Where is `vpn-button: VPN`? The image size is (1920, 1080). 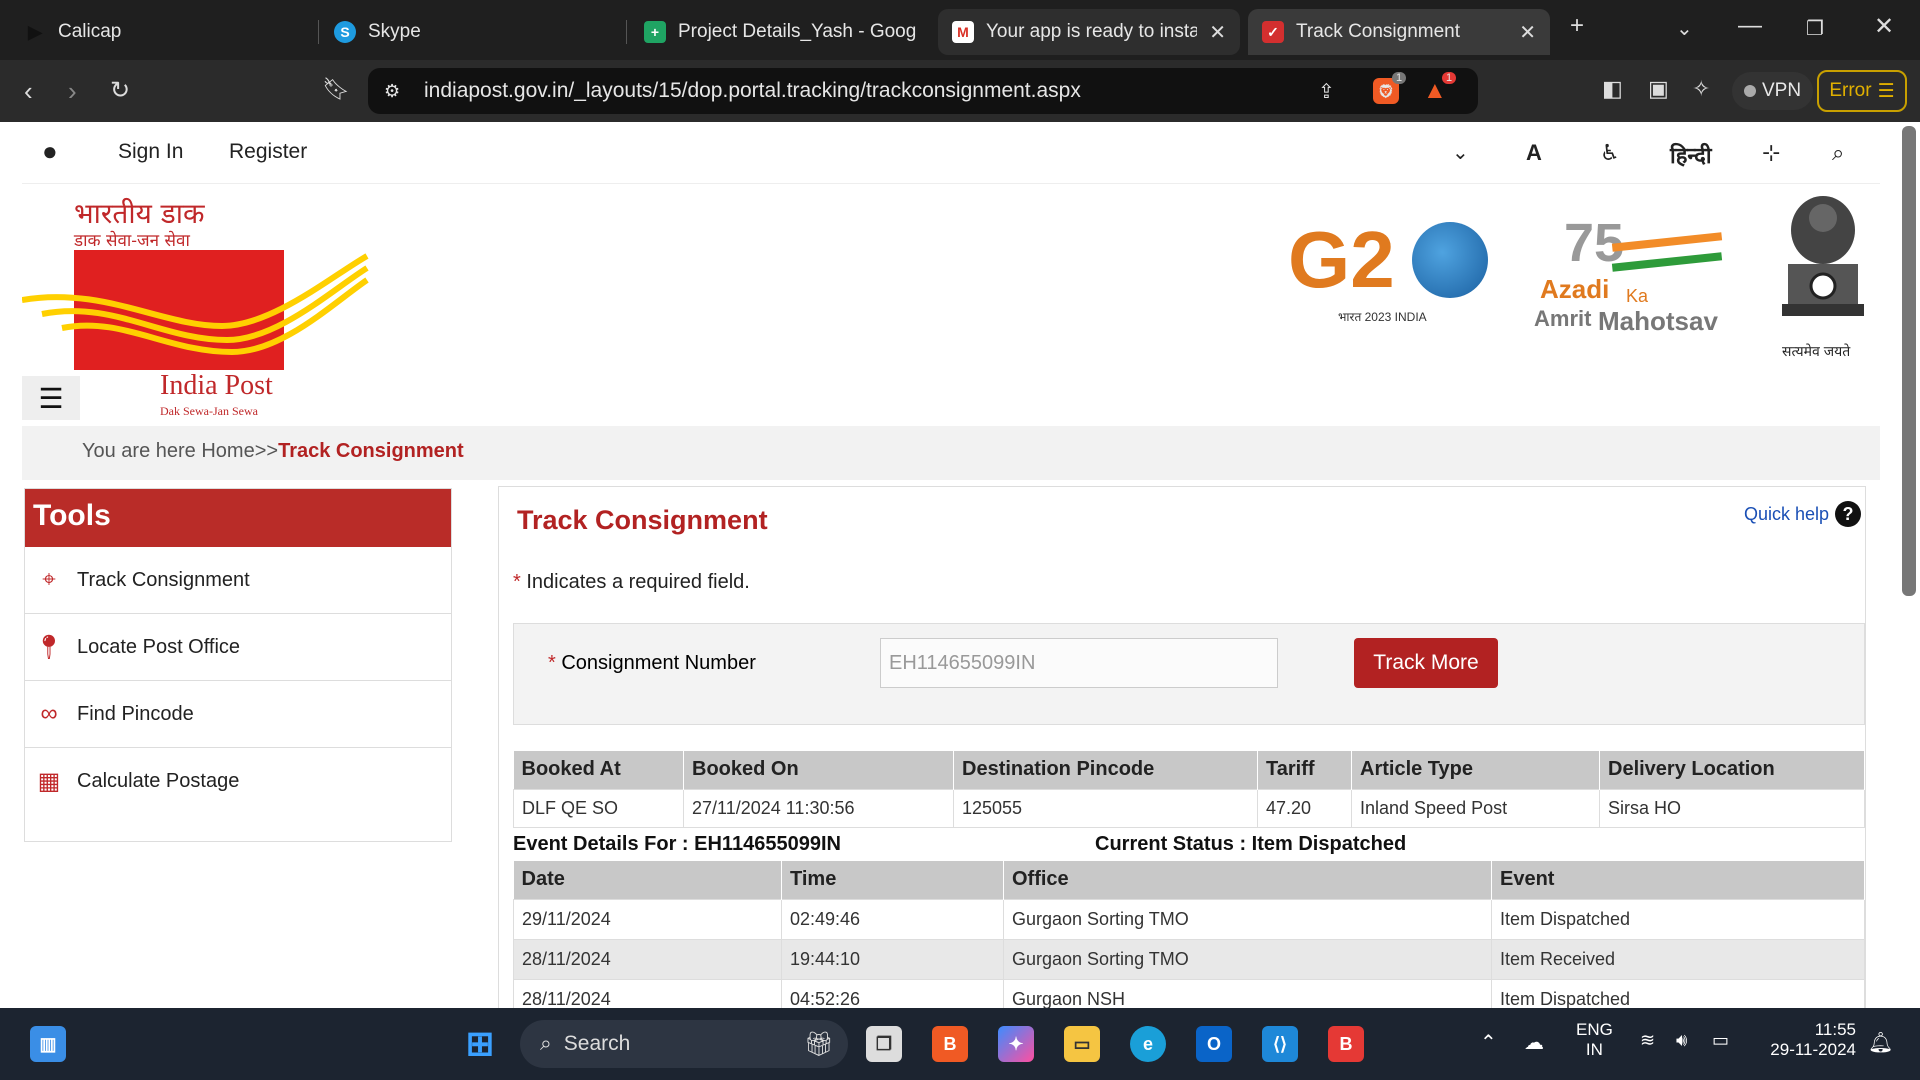
vpn-button: VPN is located at coordinates (1773, 91).